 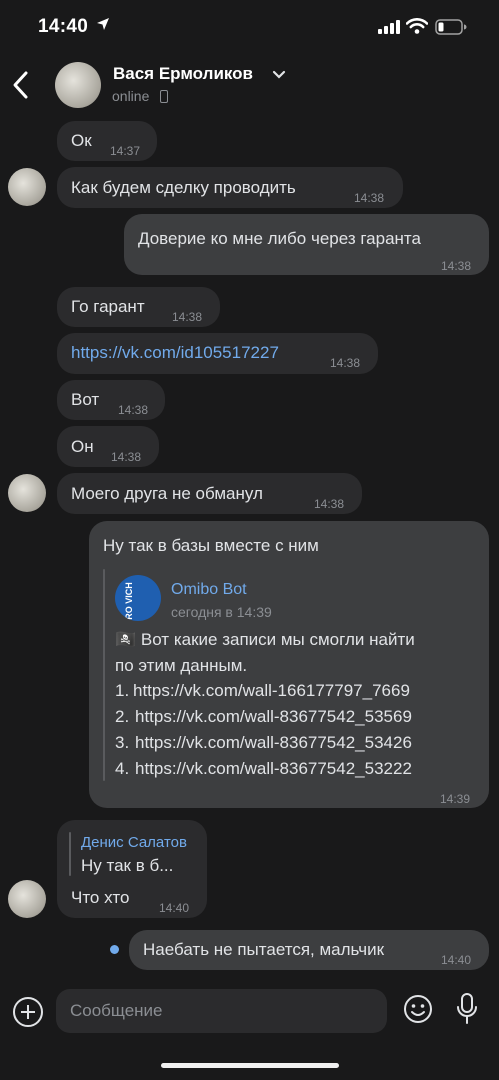 What do you see at coordinates (104, 675) in the screenshot?
I see `forwarded-bar` at bounding box center [104, 675].